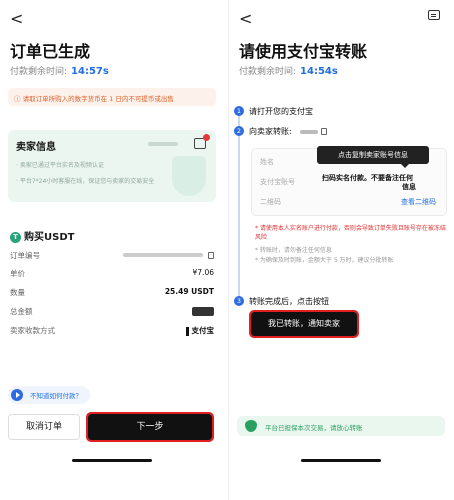  What do you see at coordinates (293, 250) in the screenshot?
I see `note-no-remark: * 转账时，请勿备注任何信息` at bounding box center [293, 250].